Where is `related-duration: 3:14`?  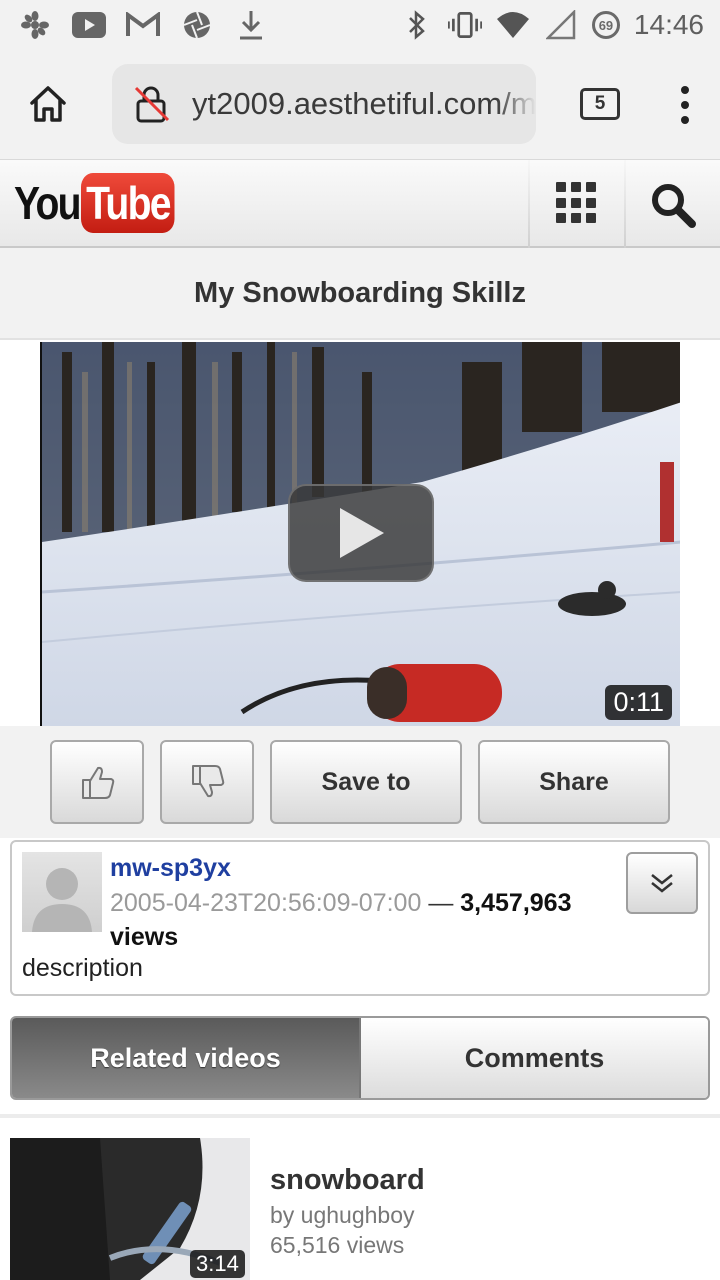
related-duration: 3:14 is located at coordinates (217, 1264).